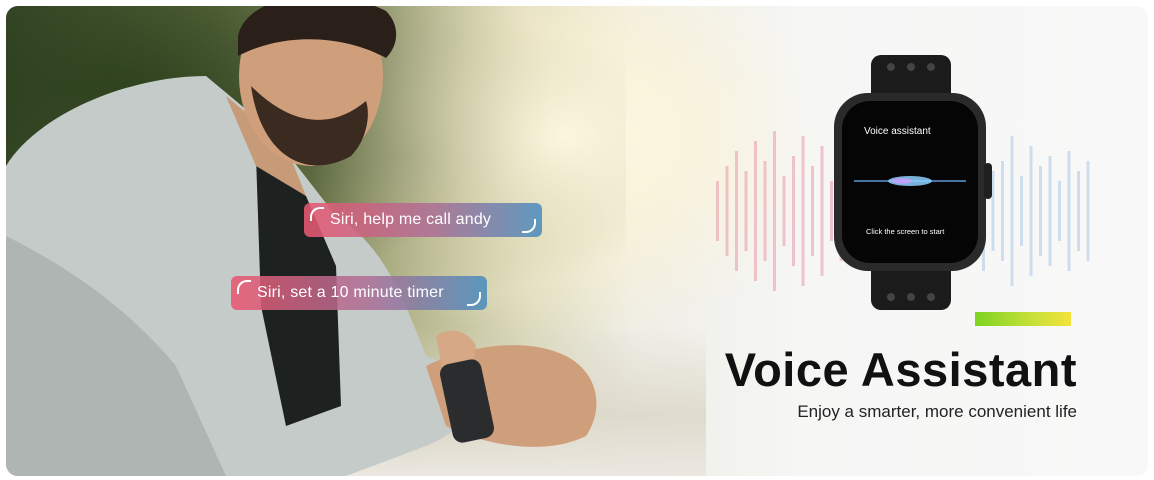 This screenshot has width=1154, height=480. Describe the element at coordinates (905, 231) in the screenshot. I see `watch-screen-hint: Click the screen to start` at that location.